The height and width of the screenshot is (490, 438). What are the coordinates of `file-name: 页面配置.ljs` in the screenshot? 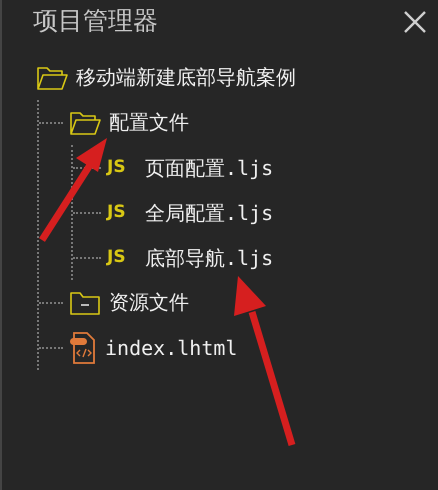 It's located at (209, 167).